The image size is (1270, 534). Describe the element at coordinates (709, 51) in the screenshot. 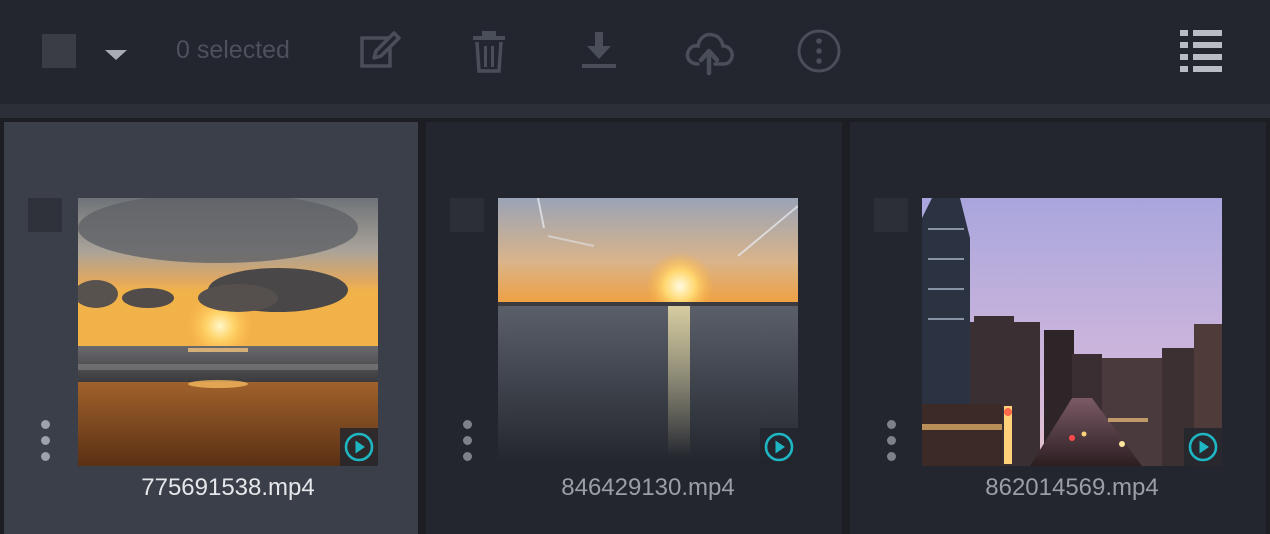

I see `cloud-upload-icon` at that location.